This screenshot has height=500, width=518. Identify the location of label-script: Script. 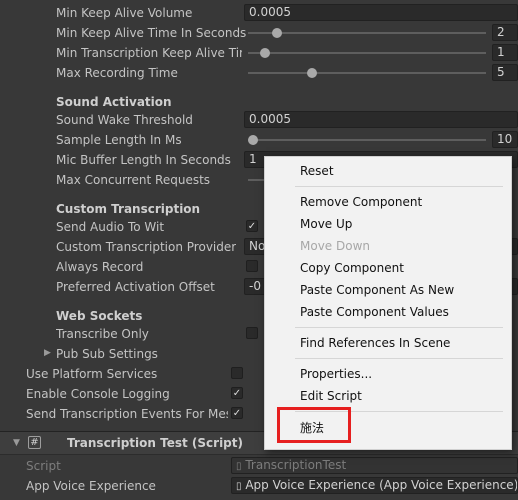
(43, 466).